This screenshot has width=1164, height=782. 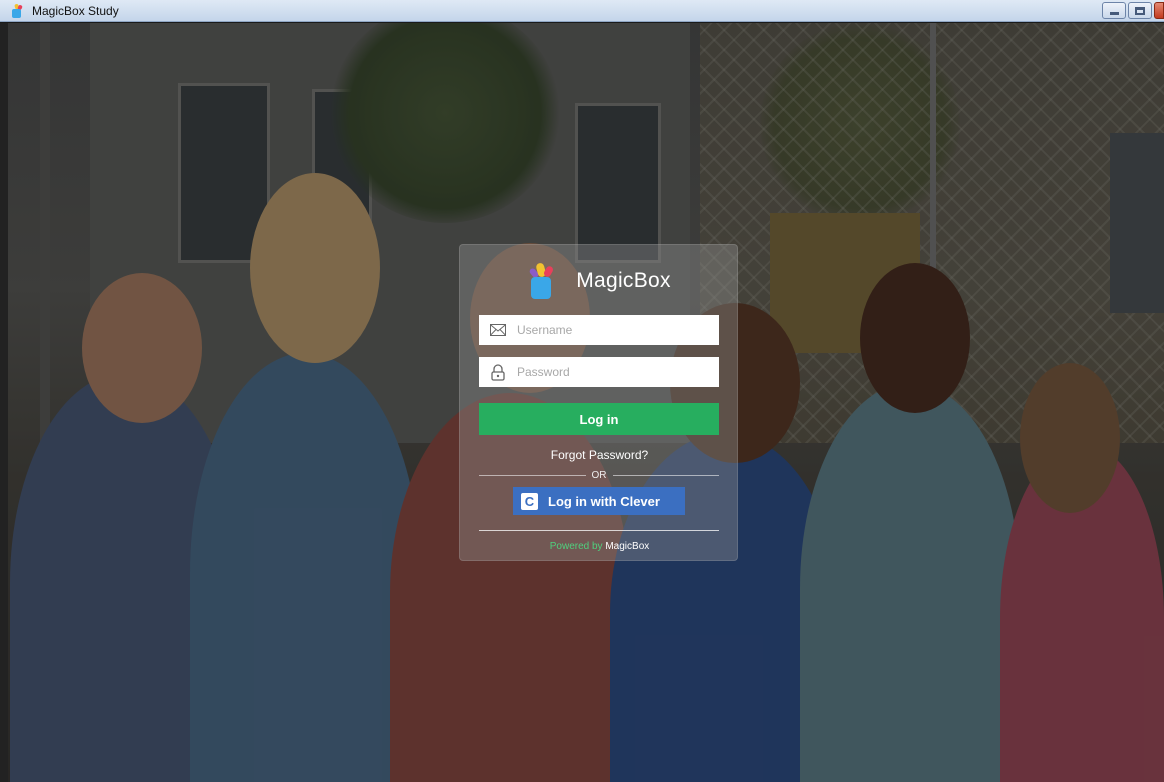 What do you see at coordinates (1114, 10) in the screenshot?
I see `minimize-button` at bounding box center [1114, 10].